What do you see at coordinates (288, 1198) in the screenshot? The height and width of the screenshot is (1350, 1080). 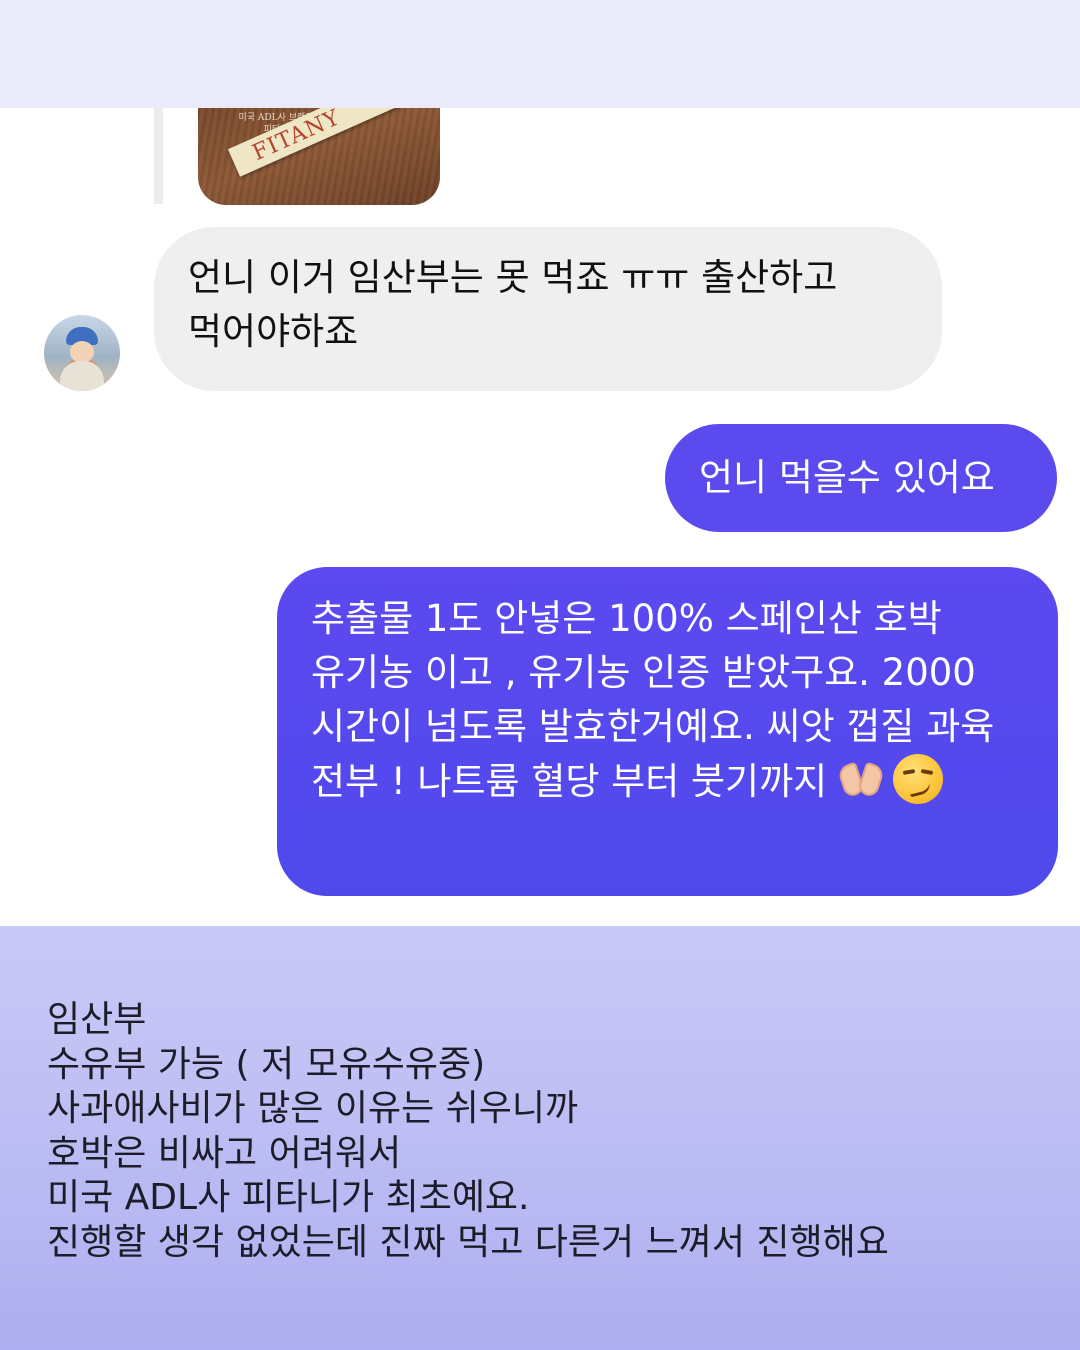 I see `caption-line: 미국 ADL사 피타니가 최초예요.` at bounding box center [288, 1198].